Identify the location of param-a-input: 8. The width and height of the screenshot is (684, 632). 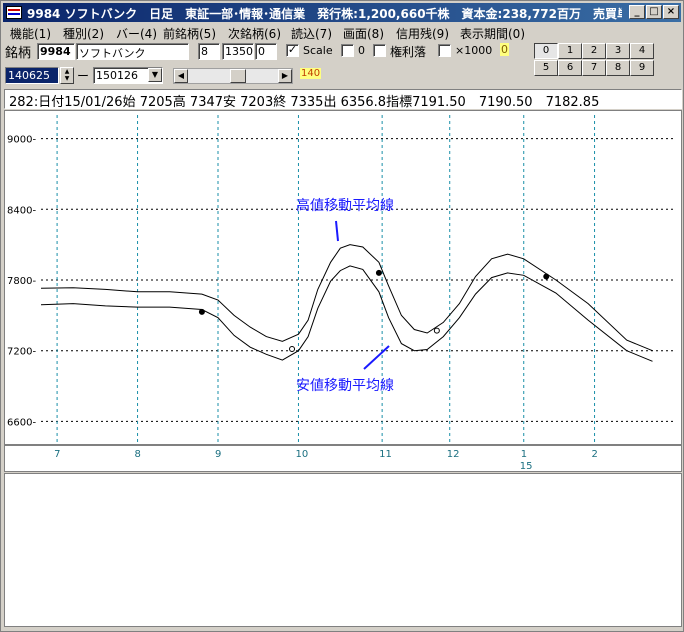
(209, 51).